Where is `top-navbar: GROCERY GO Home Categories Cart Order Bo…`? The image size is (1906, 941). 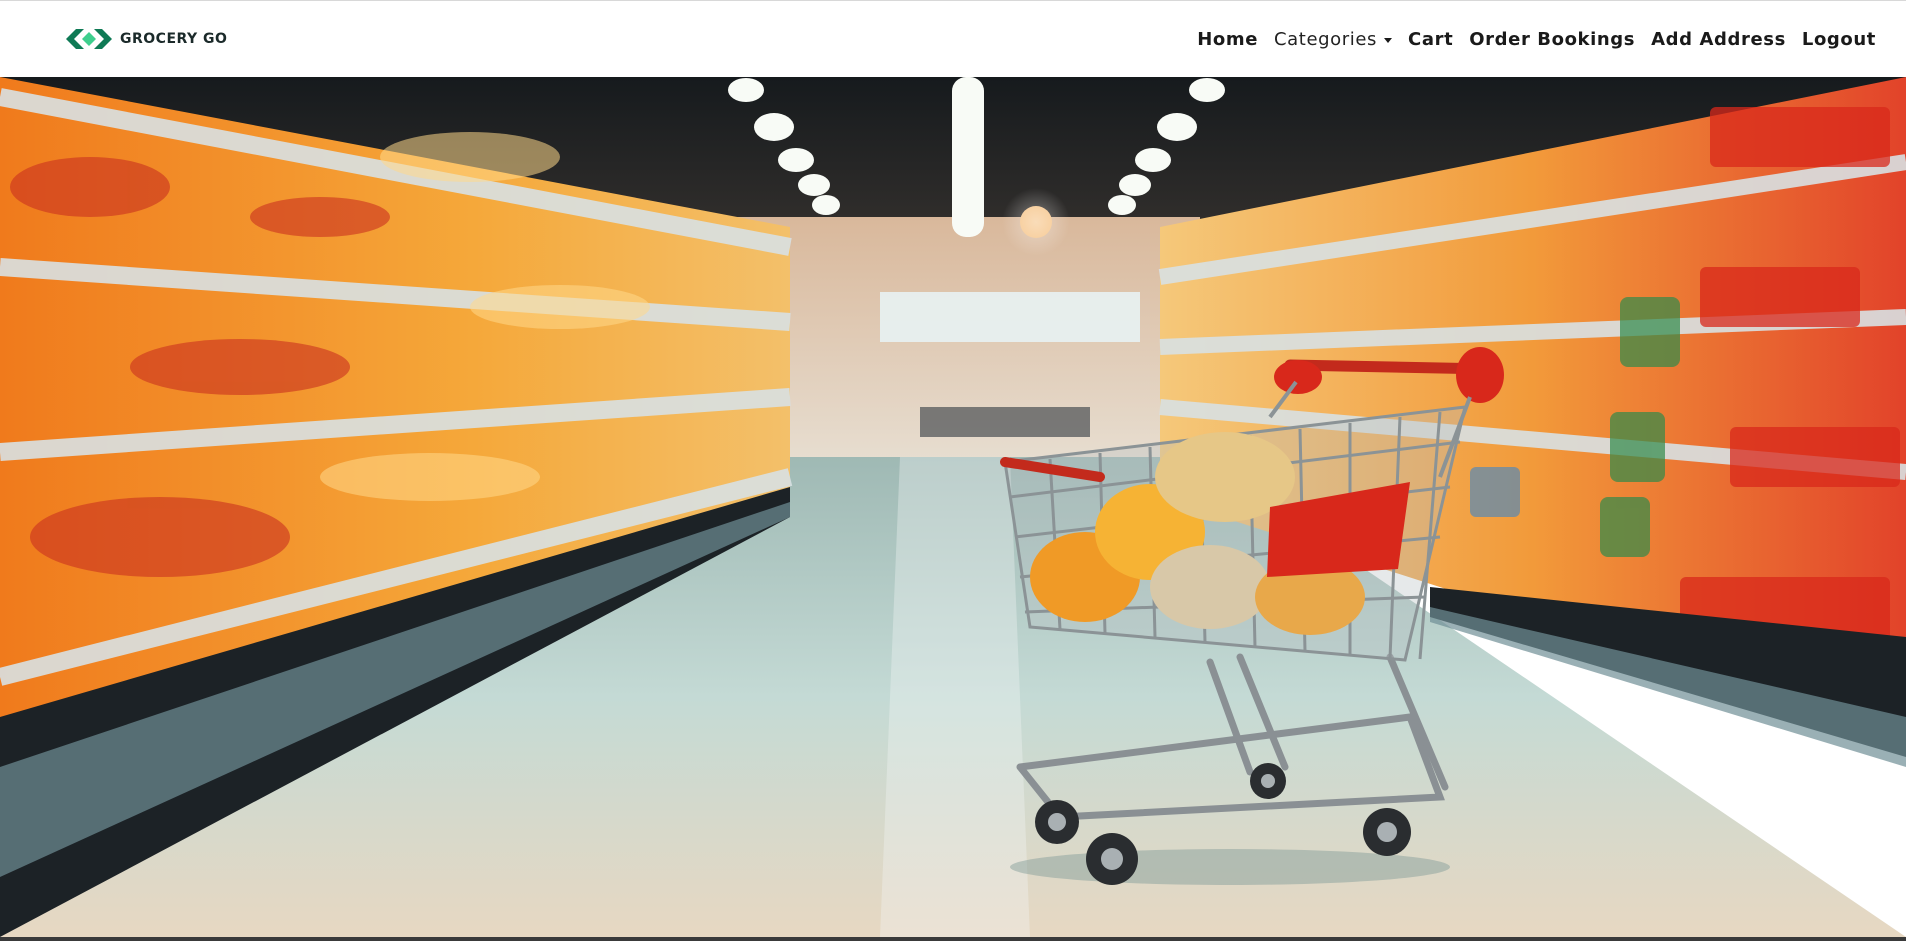 top-navbar: GROCERY GO Home Categories Cart Order Bo… is located at coordinates (953, 38).